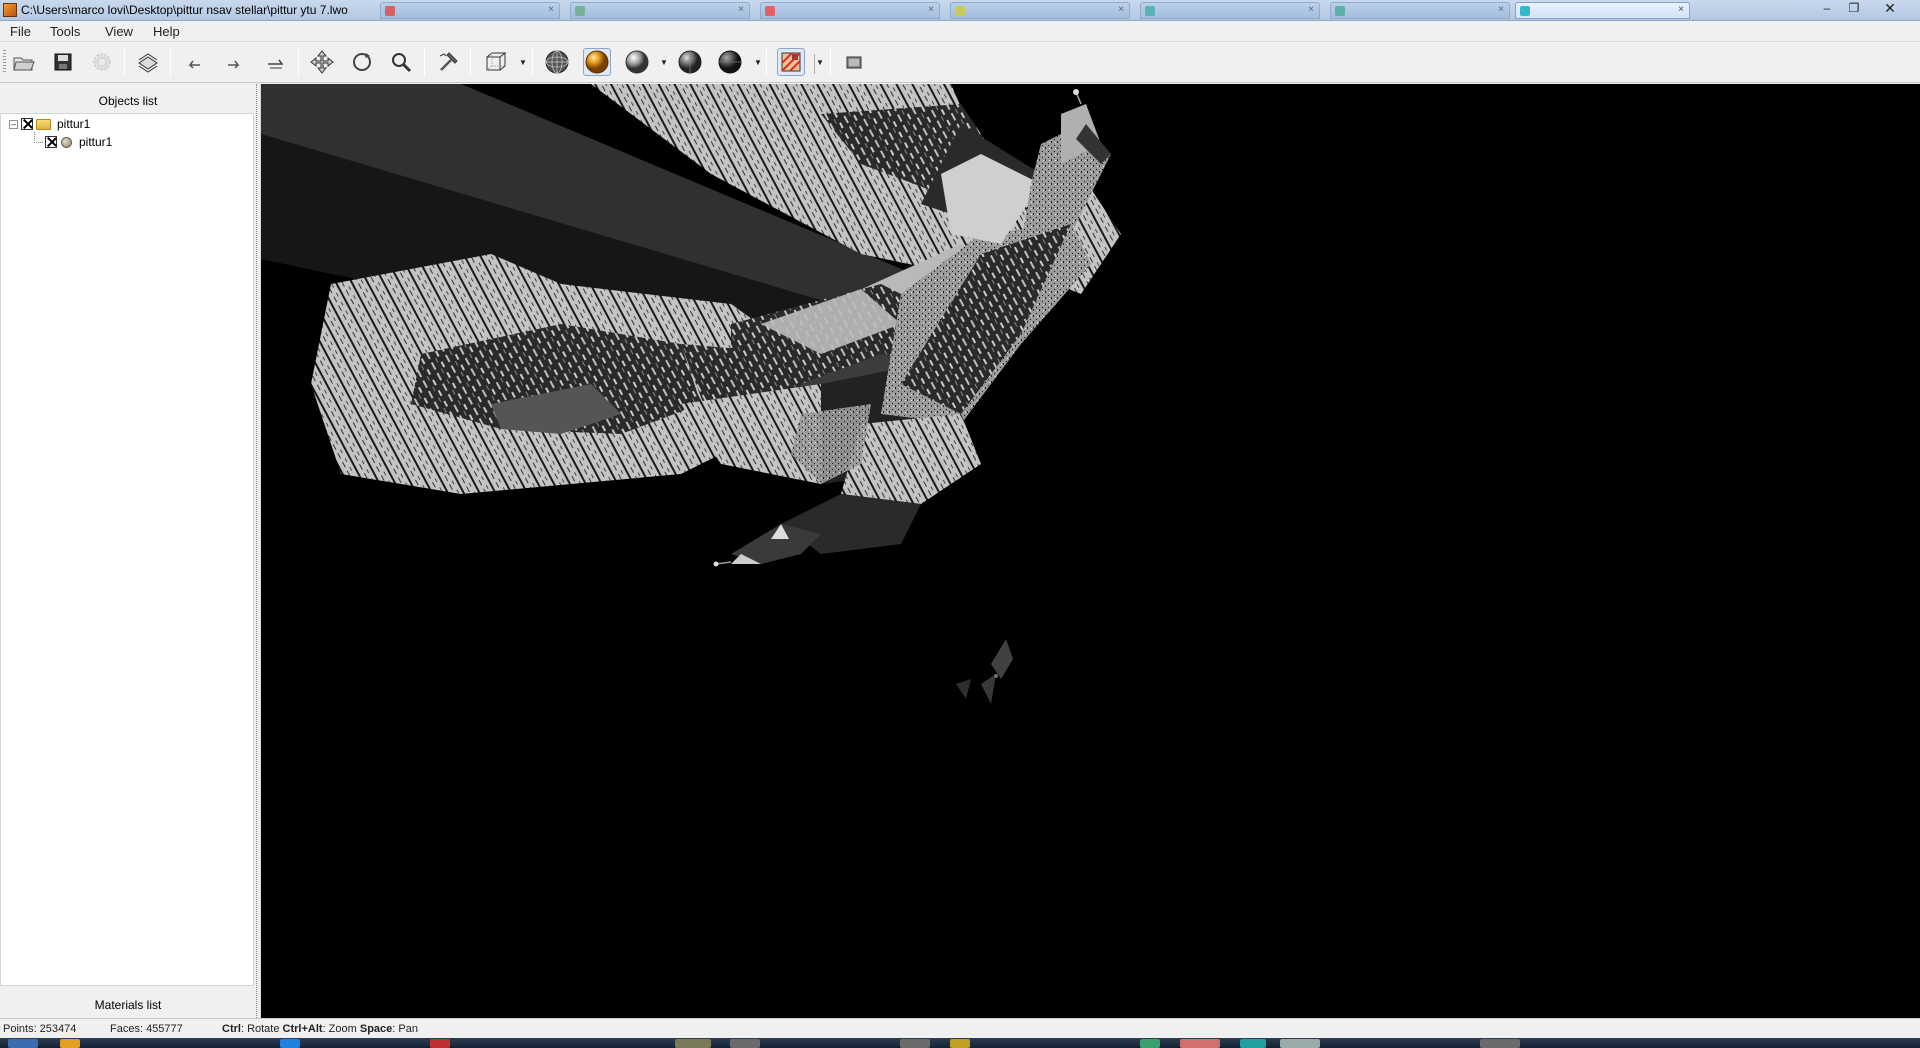 This screenshot has width=1920, height=1048. What do you see at coordinates (362, 62) in the screenshot?
I see `rotate-icon` at bounding box center [362, 62].